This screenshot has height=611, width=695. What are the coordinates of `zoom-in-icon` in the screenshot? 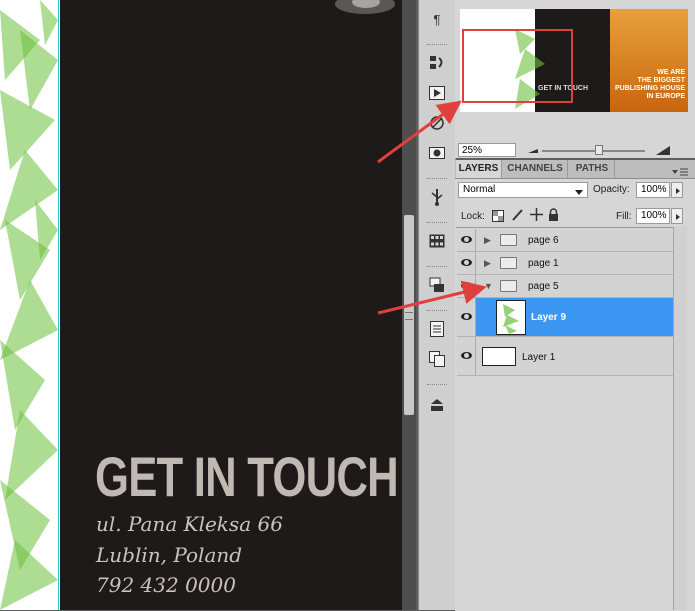 It's located at (663, 152).